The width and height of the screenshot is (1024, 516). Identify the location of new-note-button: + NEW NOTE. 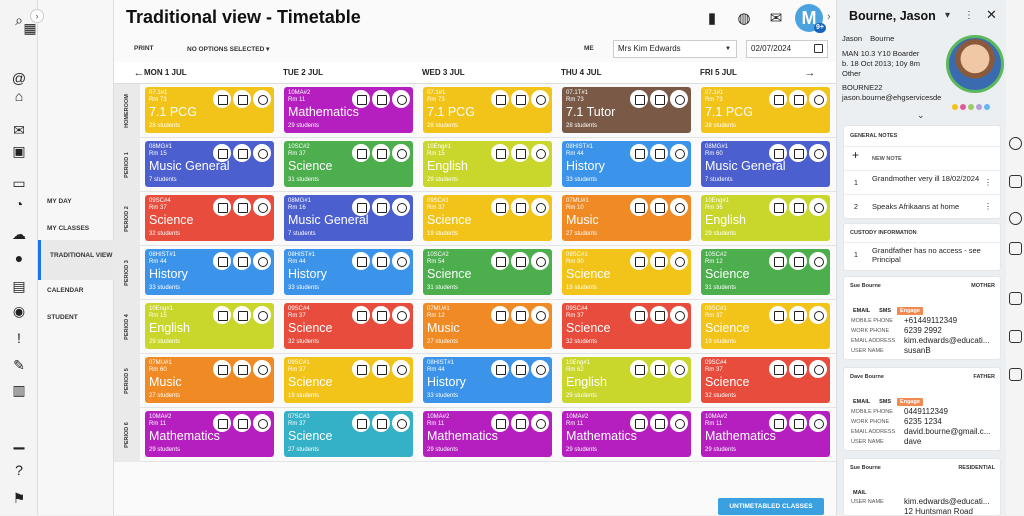
(922, 158).